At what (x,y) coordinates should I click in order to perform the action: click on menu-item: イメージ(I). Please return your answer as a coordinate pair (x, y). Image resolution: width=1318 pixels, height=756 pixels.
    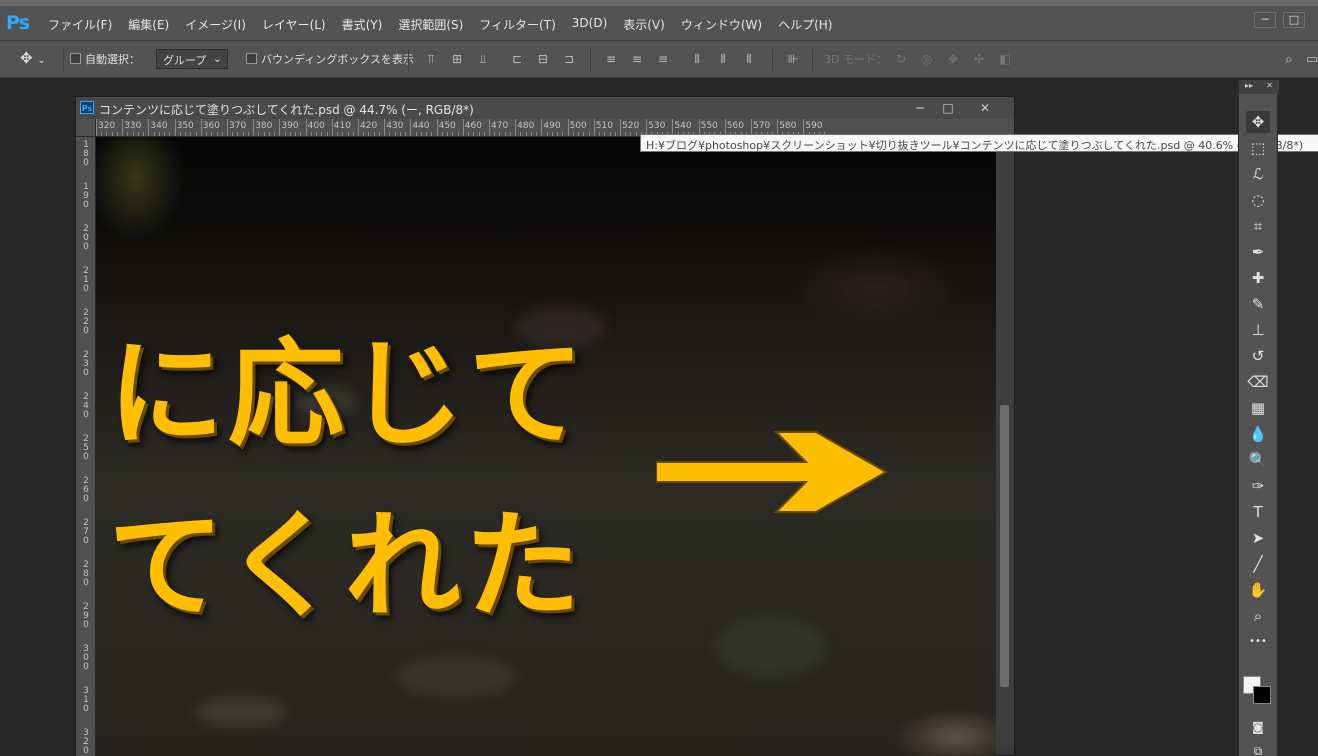
    Looking at the image, I should click on (215, 24).